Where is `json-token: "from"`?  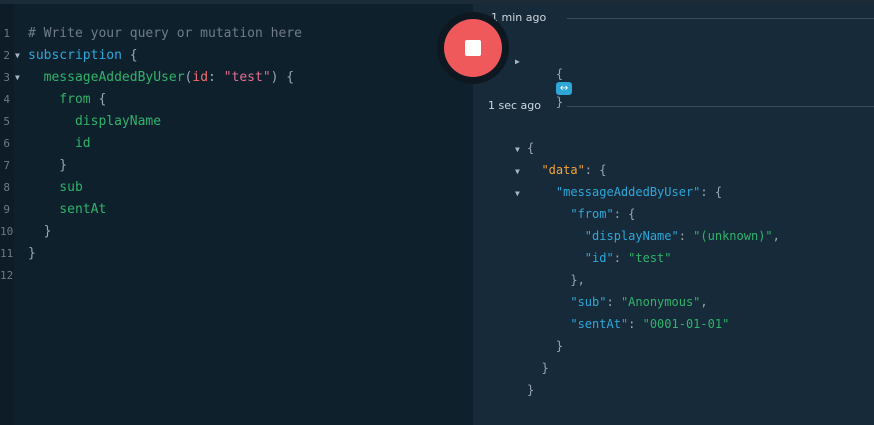
json-token: "from" is located at coordinates (570, 214).